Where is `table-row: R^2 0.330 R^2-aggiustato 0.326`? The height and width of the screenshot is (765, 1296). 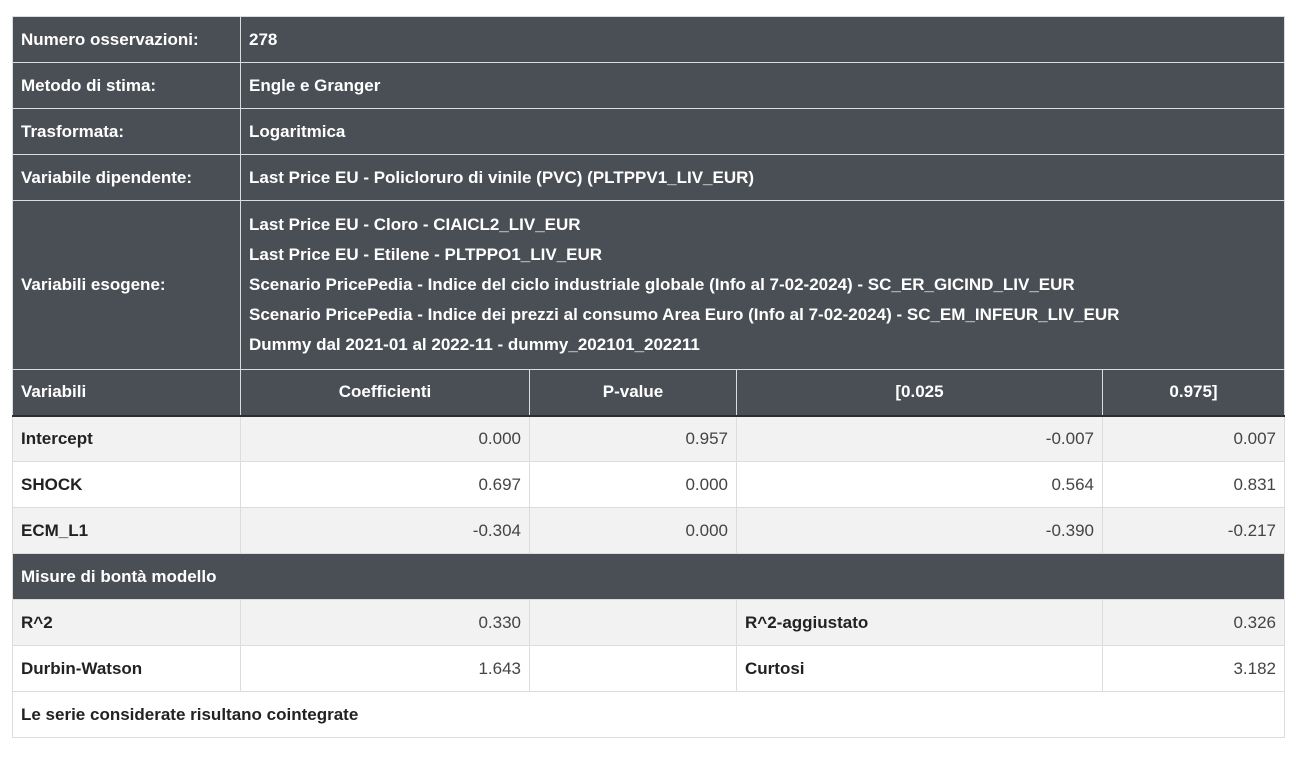 table-row: R^2 0.330 R^2-aggiustato 0.326 is located at coordinates (648, 622).